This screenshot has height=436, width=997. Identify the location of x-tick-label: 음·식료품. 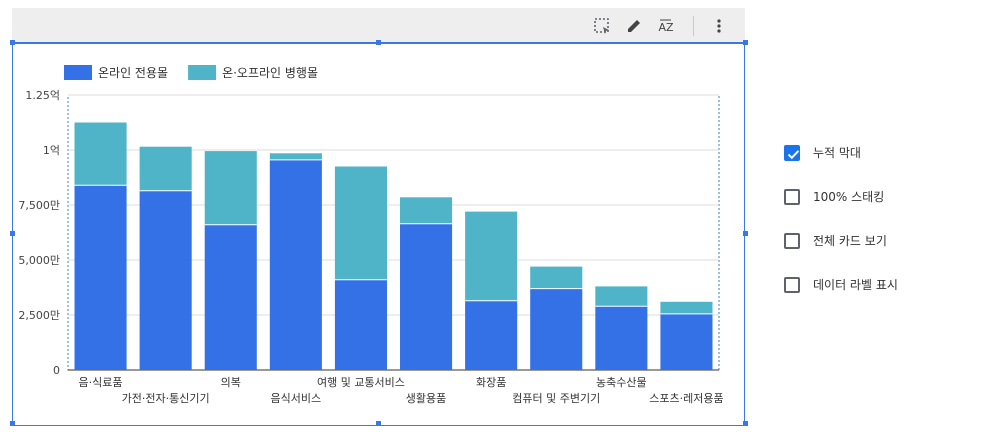
(101, 382).